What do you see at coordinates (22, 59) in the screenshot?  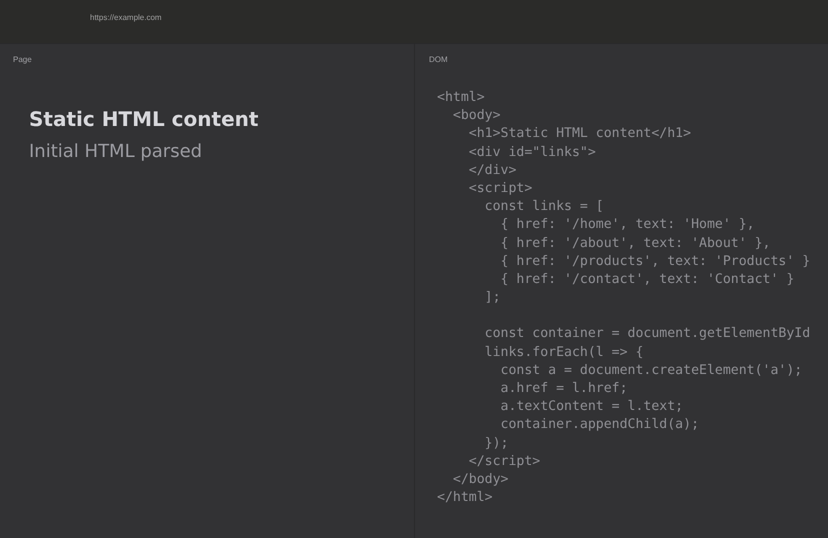 I see `panel-label: Page` at bounding box center [22, 59].